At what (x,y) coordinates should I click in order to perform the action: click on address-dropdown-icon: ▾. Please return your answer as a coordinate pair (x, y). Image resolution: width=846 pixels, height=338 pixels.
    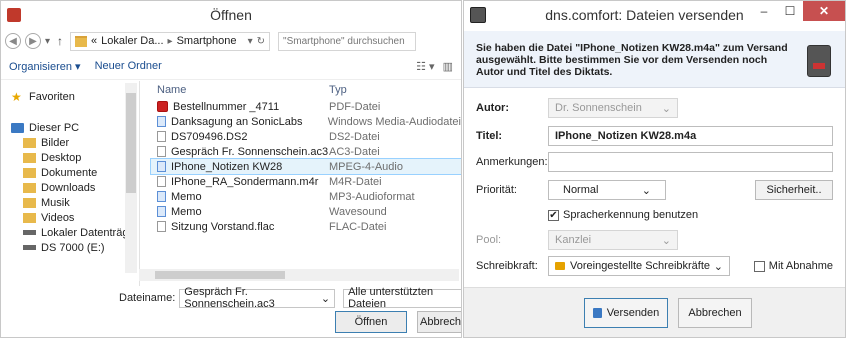
    Looking at the image, I should click on (250, 41).